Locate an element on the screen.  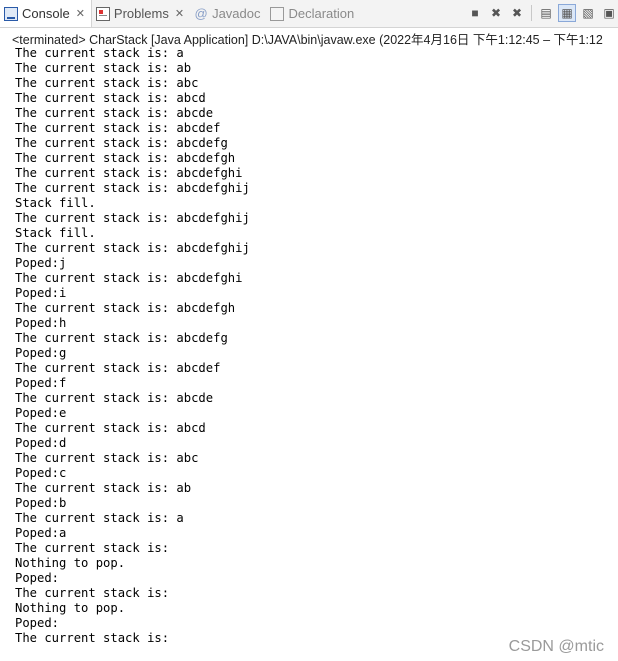
console-line: Poped:i is located at coordinates (41, 293).